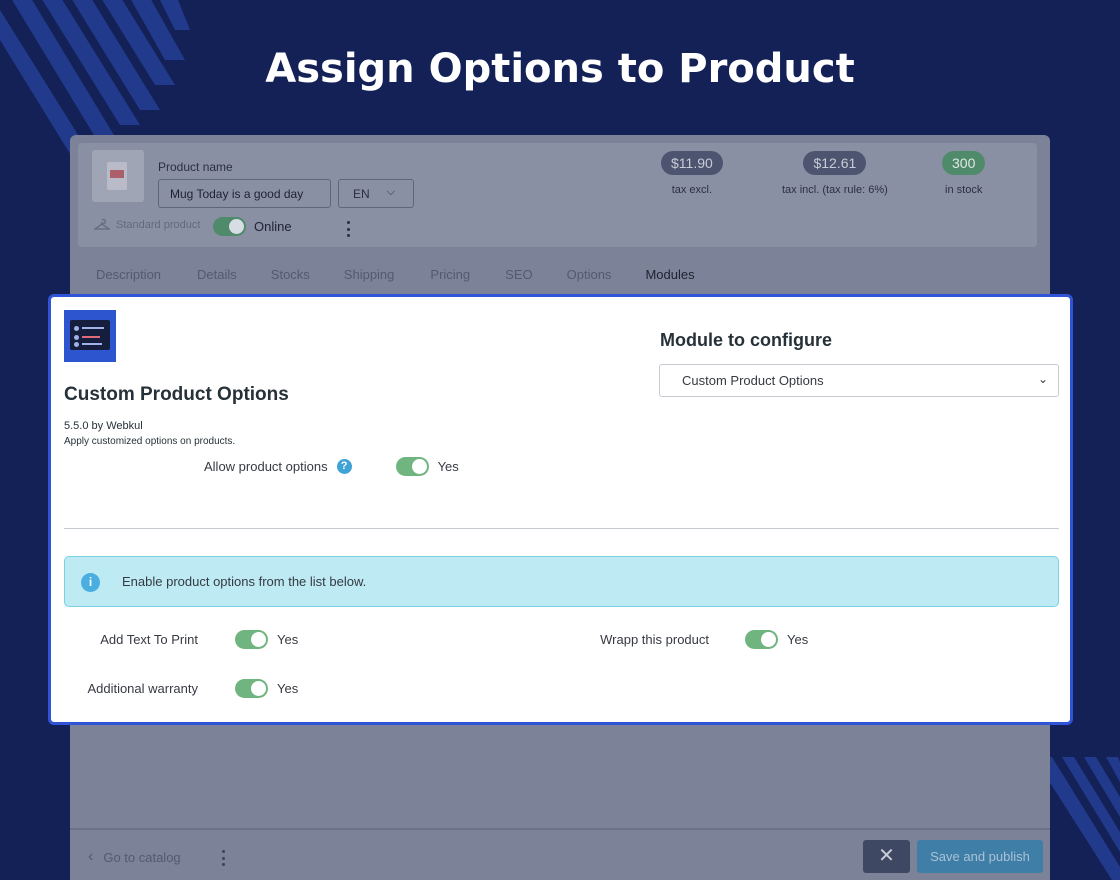 The width and height of the screenshot is (1120, 880). Describe the element at coordinates (176, 394) in the screenshot. I see `module-title: Custom Product Options` at that location.